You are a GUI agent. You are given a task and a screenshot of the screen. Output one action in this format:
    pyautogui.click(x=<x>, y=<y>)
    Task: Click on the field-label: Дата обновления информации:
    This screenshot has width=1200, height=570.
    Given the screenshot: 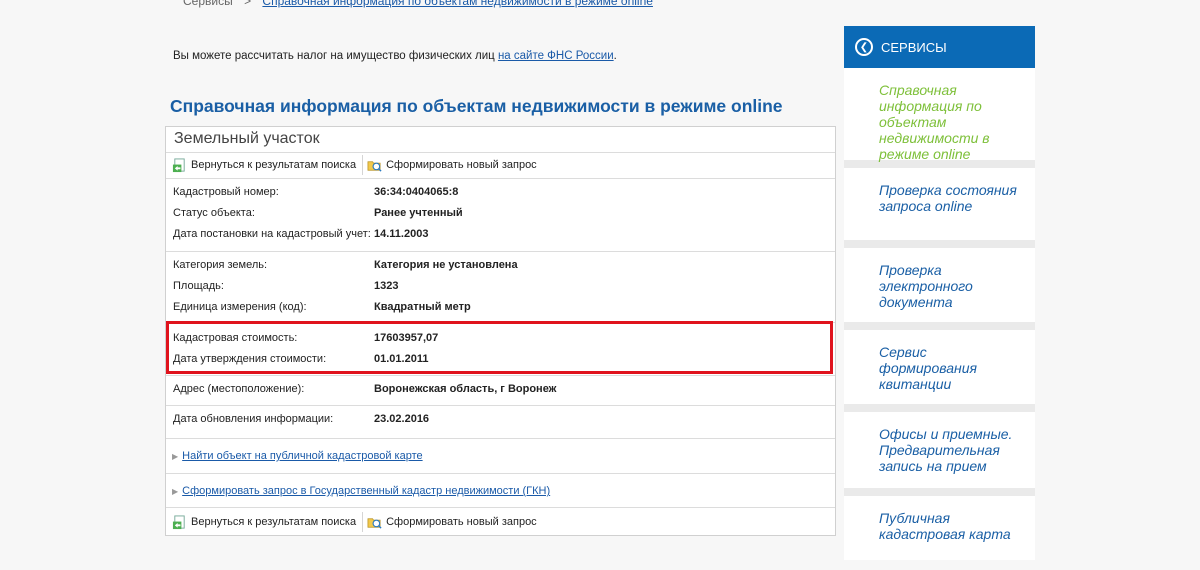 What is the action you would take?
    pyautogui.click(x=253, y=419)
    